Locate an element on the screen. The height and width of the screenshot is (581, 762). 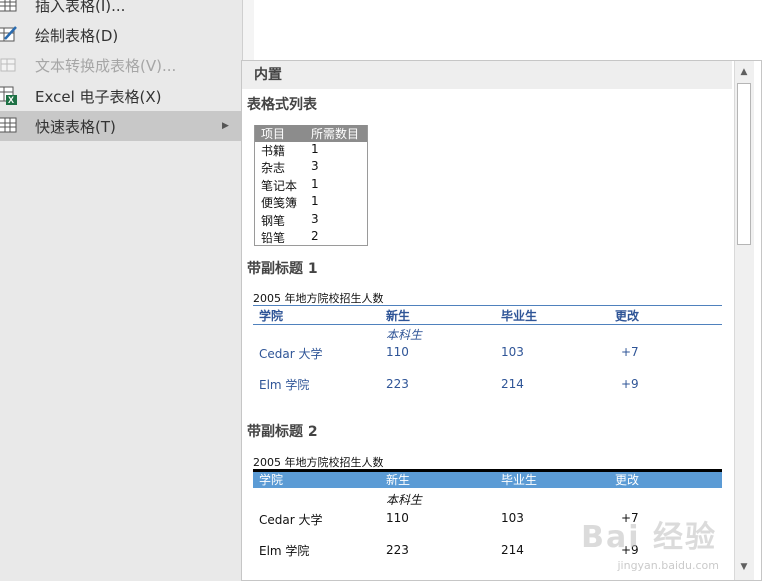
gallery-header: 内置 is located at coordinates (487, 75).